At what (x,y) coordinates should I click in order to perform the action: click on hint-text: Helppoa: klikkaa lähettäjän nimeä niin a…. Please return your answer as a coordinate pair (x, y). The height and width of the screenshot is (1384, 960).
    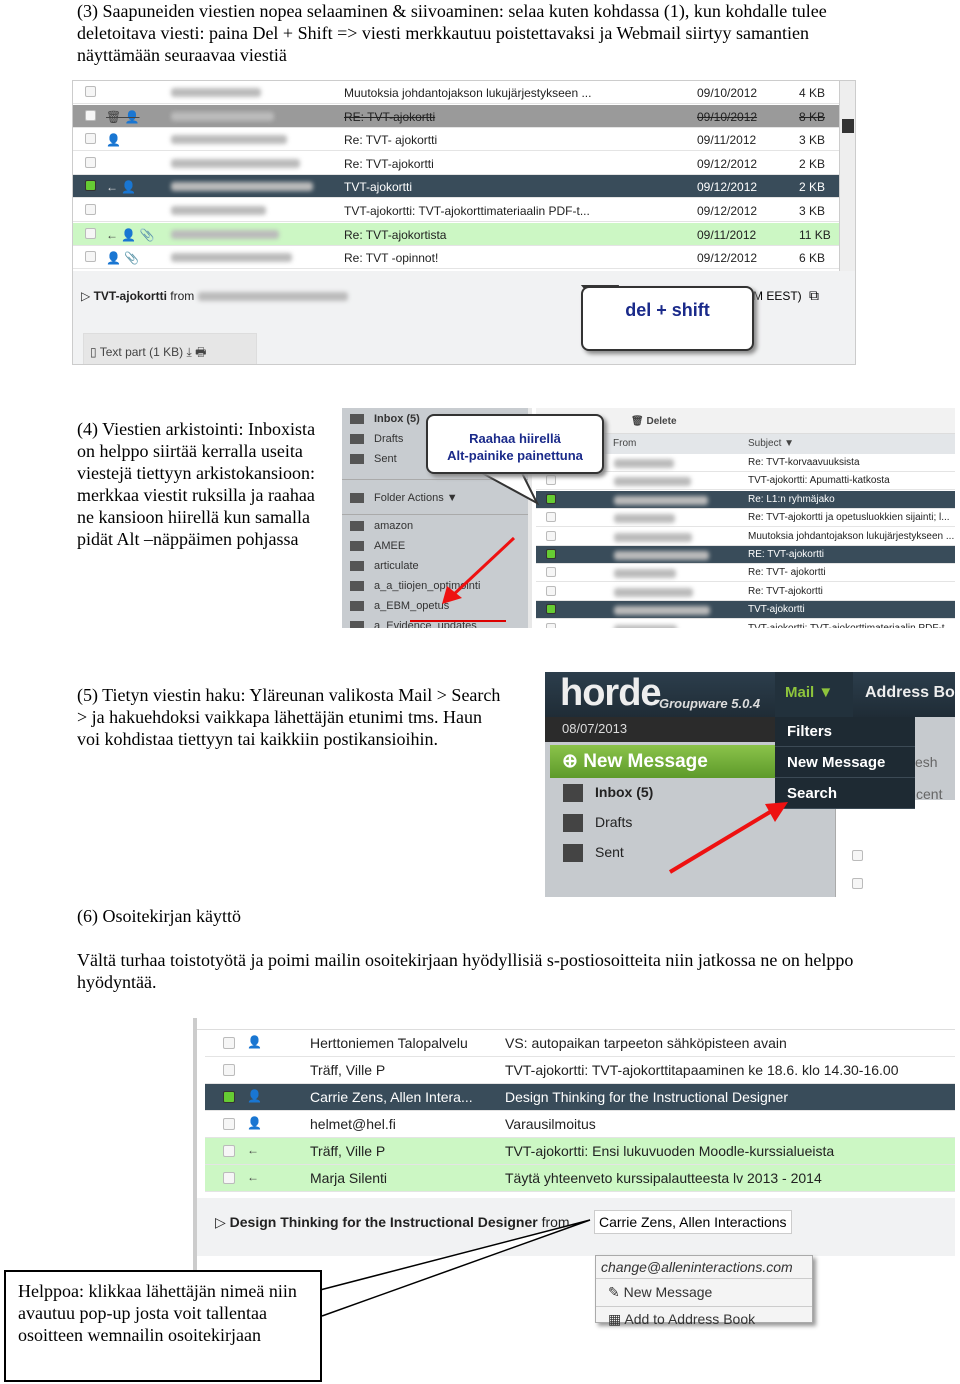
    Looking at the image, I should click on (157, 1313).